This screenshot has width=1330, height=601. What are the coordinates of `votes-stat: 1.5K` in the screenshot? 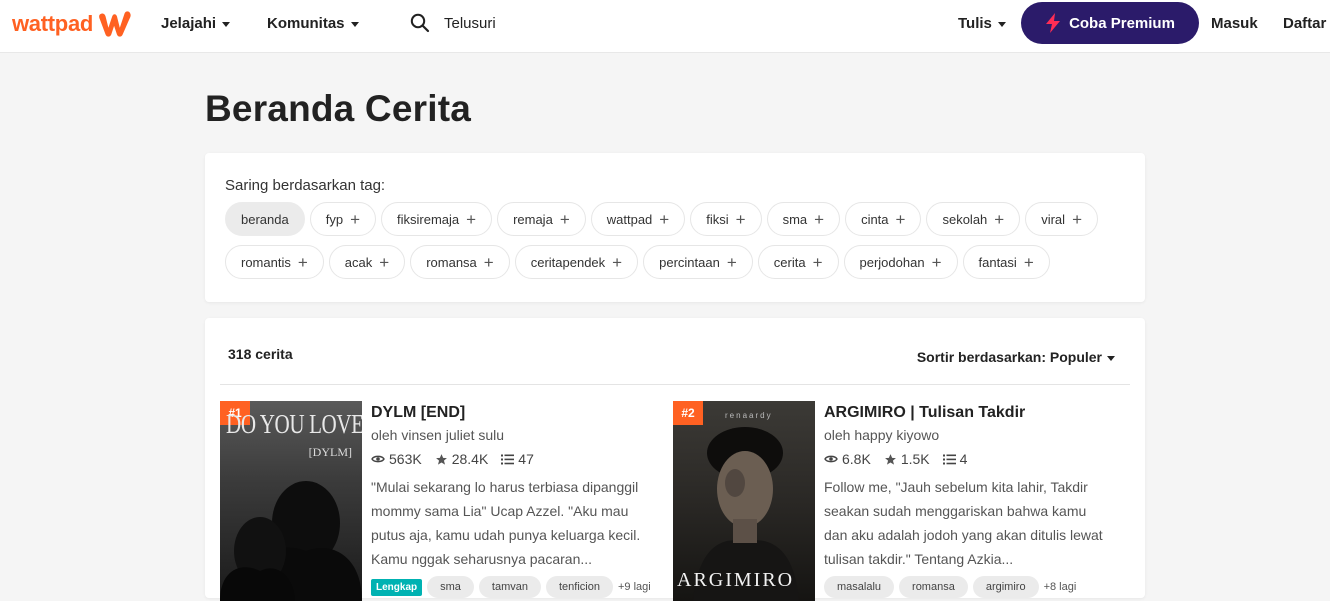 It's located at (907, 459).